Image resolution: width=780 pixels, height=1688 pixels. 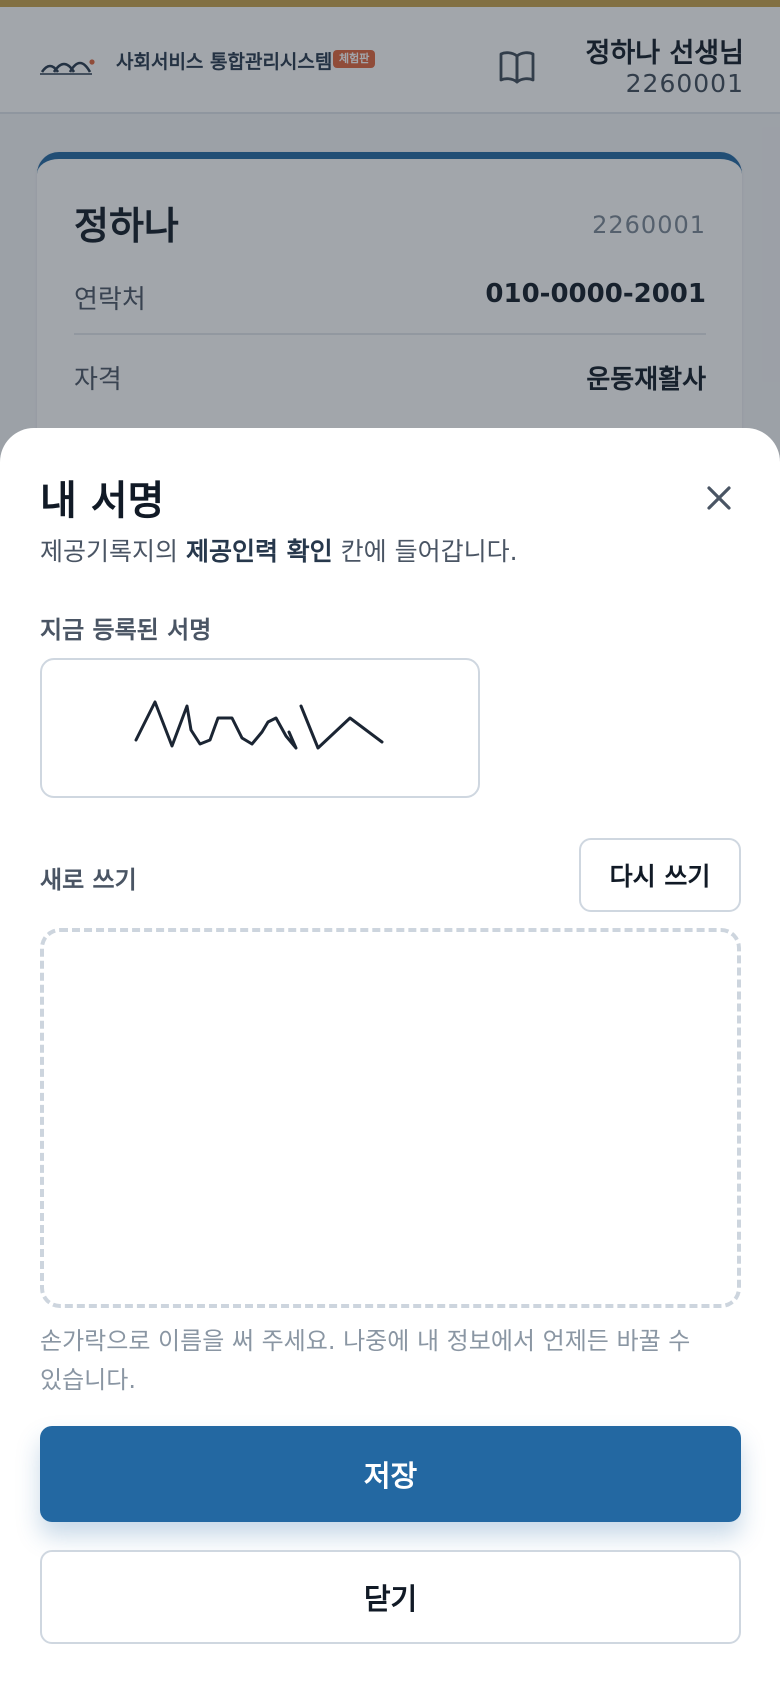 I want to click on save-button: 저장, so click(x=390, y=1474).